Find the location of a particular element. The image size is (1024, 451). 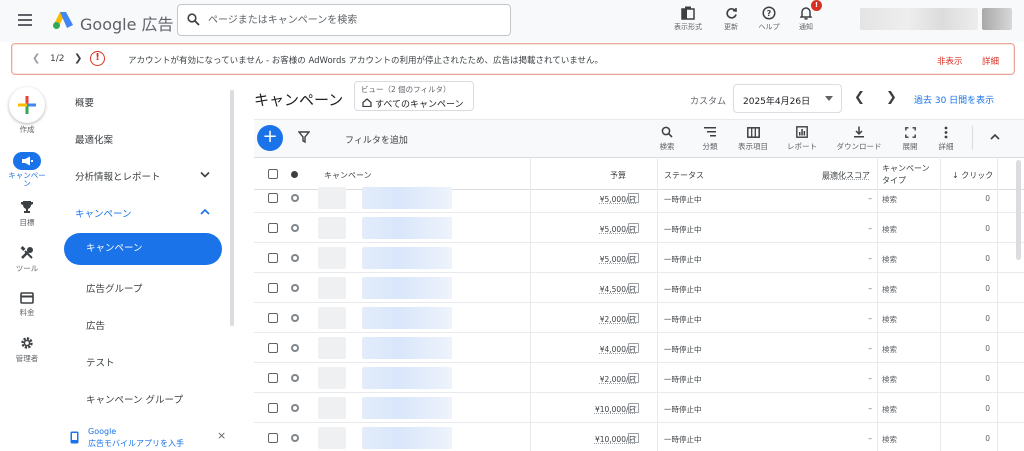

appearance-button: 表示形式 is located at coordinates (688, 20).